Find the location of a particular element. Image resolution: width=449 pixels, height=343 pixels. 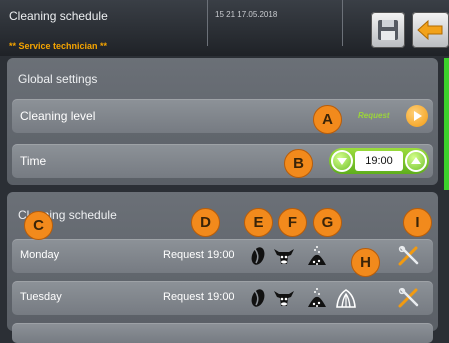

annotation-badge-d: D is located at coordinates (205, 222).